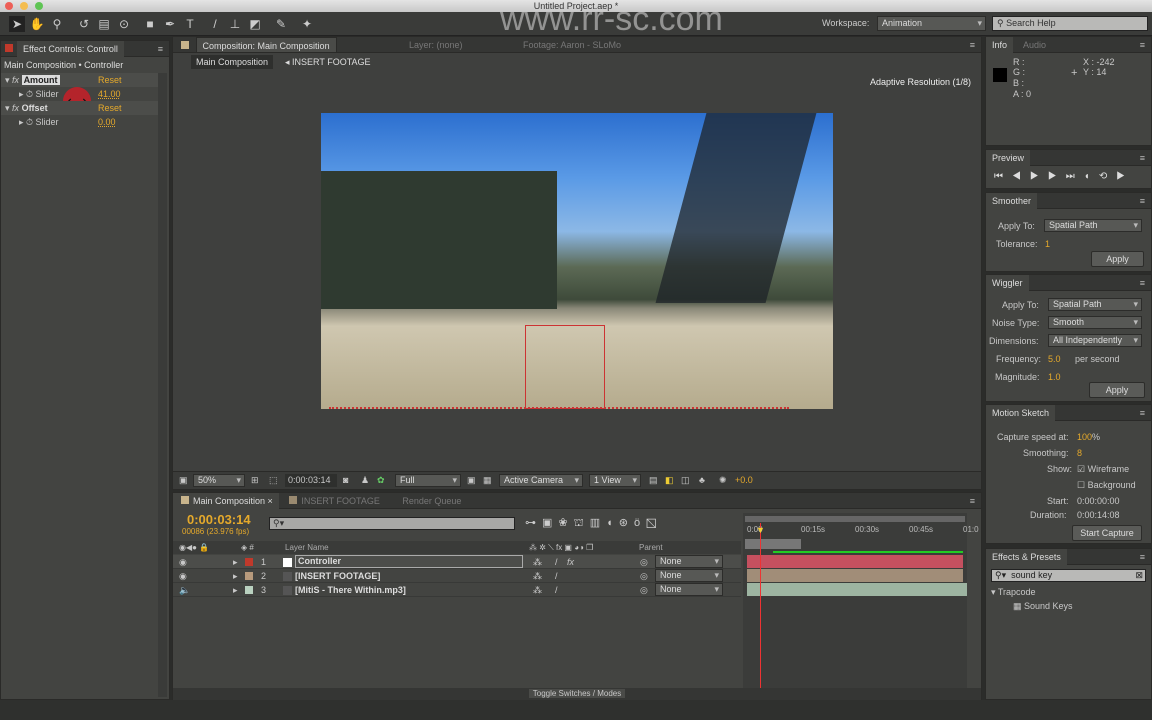 This screenshot has width=1152, height=720. What do you see at coordinates (931, 23) in the screenshot?
I see `workspace-dropdown: Animation` at bounding box center [931, 23].